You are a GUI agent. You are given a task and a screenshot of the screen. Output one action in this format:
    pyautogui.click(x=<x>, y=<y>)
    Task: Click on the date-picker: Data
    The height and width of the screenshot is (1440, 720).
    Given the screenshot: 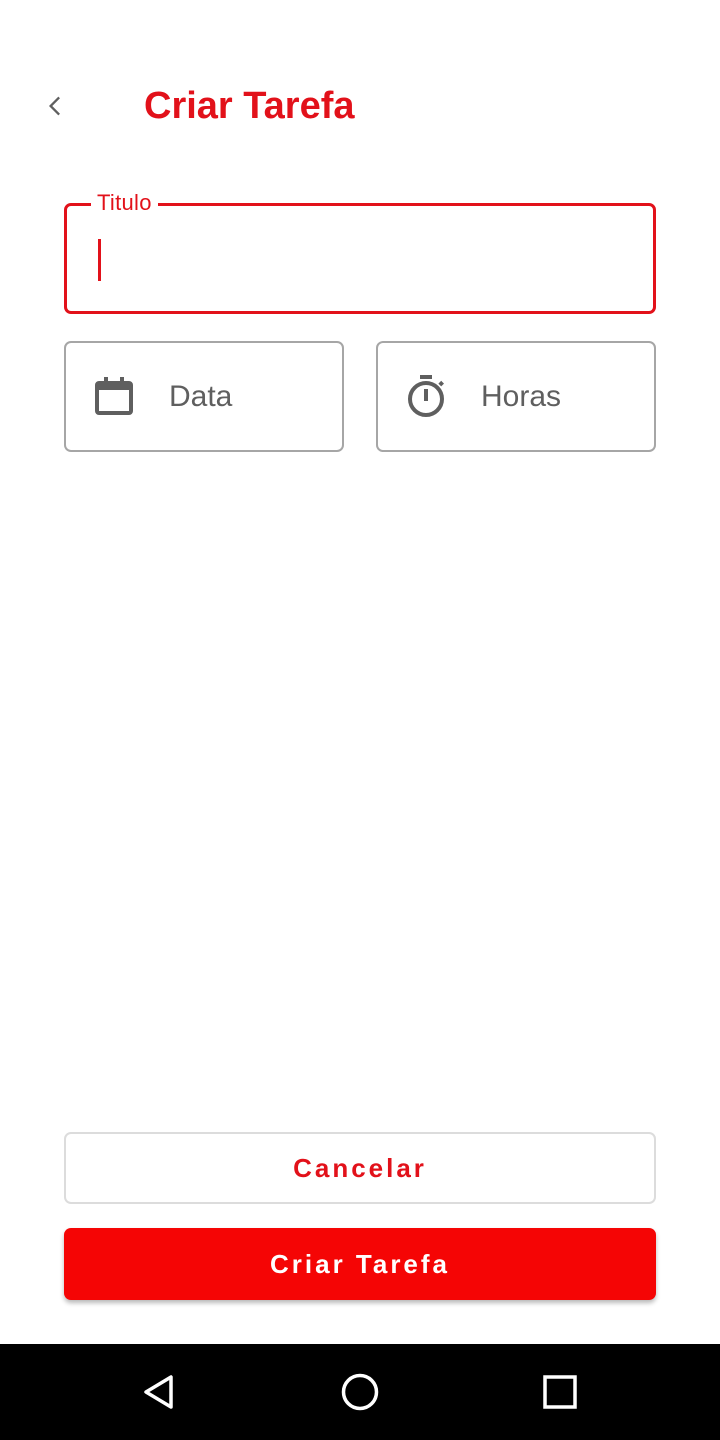 What is the action you would take?
    pyautogui.click(x=204, y=396)
    